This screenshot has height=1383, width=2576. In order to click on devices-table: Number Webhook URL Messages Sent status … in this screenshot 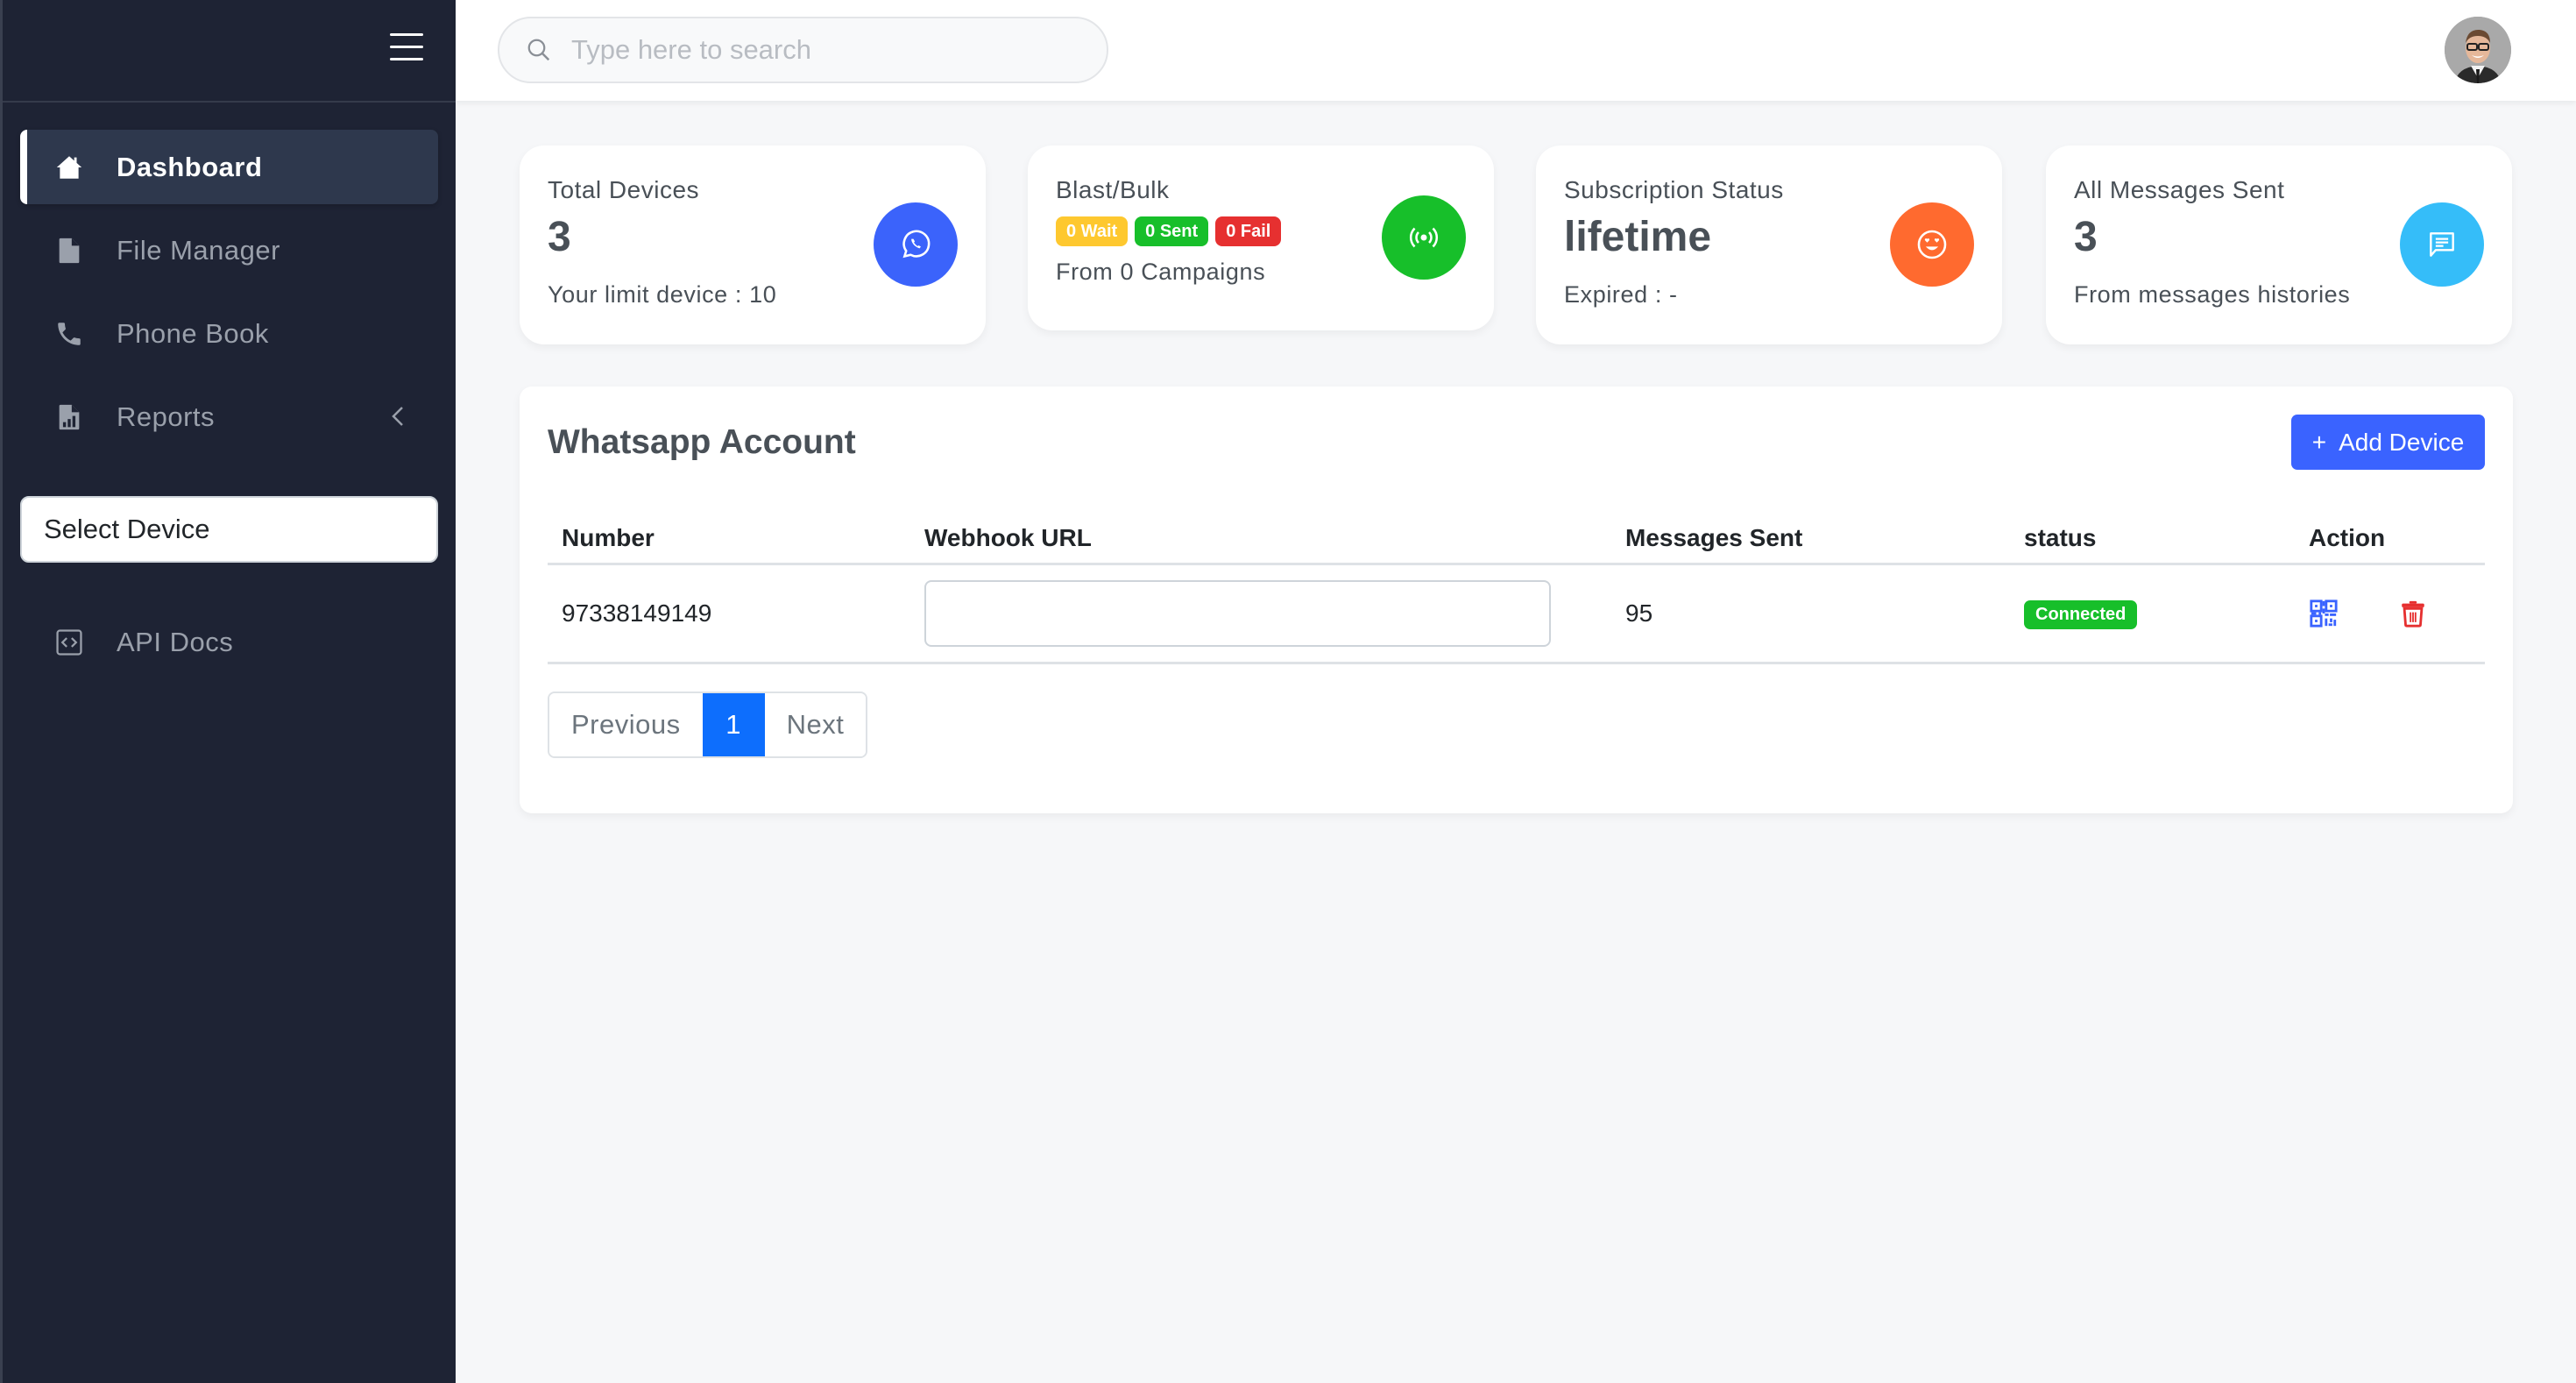, I will do `click(1516, 589)`.